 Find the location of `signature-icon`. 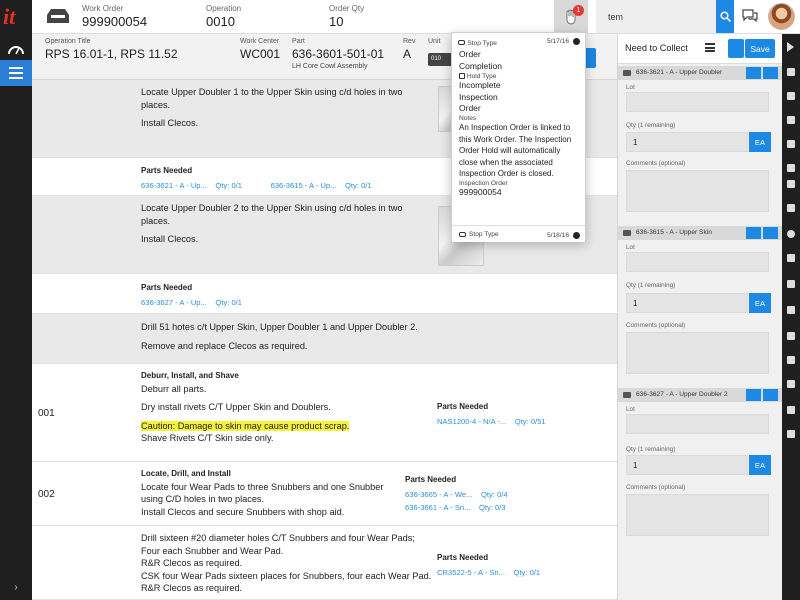

signature-icon is located at coordinates (791, 434).